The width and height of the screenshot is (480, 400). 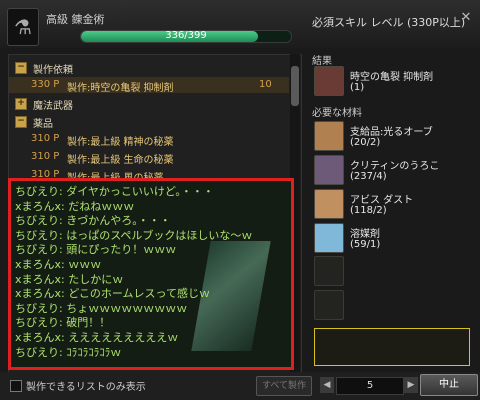 What do you see at coordinates (391, 132) in the screenshot?
I see `material-name: 支給品:光るオーブ` at bounding box center [391, 132].